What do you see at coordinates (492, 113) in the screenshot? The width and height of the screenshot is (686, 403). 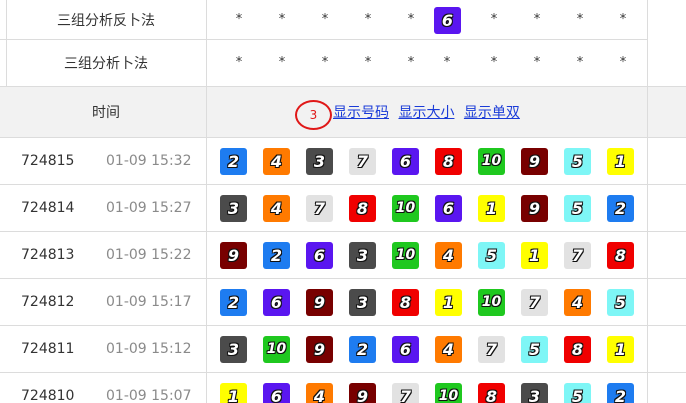 I see `show-parity-link: 显示单双` at bounding box center [492, 113].